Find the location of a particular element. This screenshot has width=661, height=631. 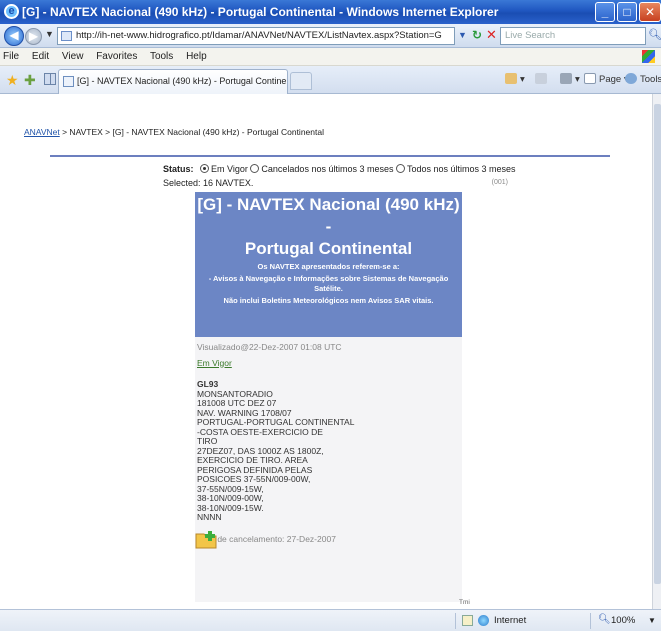

home-button: ▾ is located at coordinates (515, 79).